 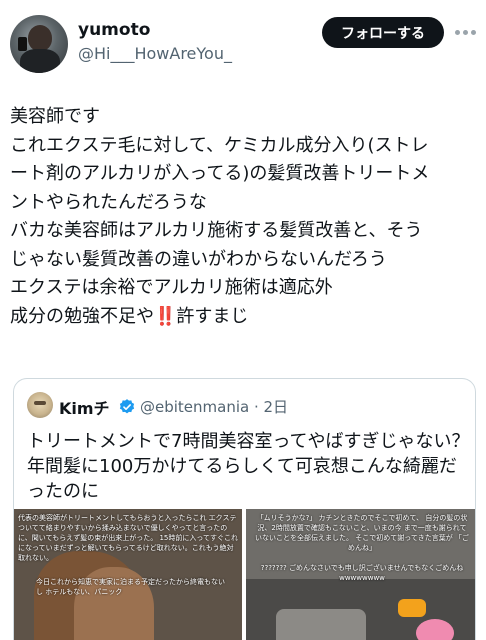 I want to click on tweet-line: ントやられたんだろうな, so click(x=108, y=202).